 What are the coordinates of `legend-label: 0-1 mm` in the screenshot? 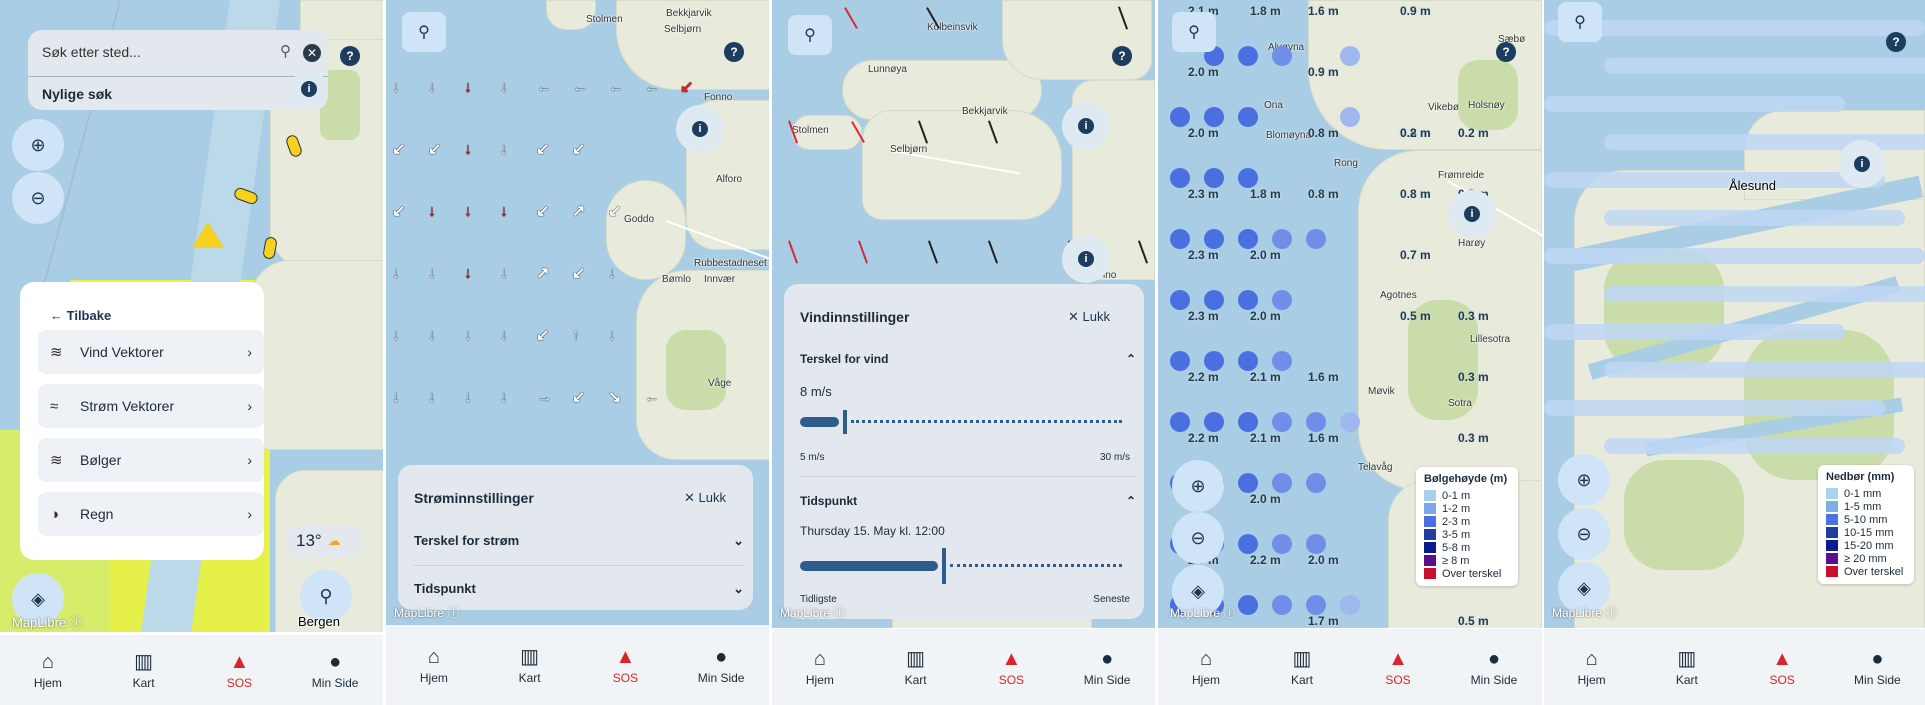 It's located at (1863, 493).